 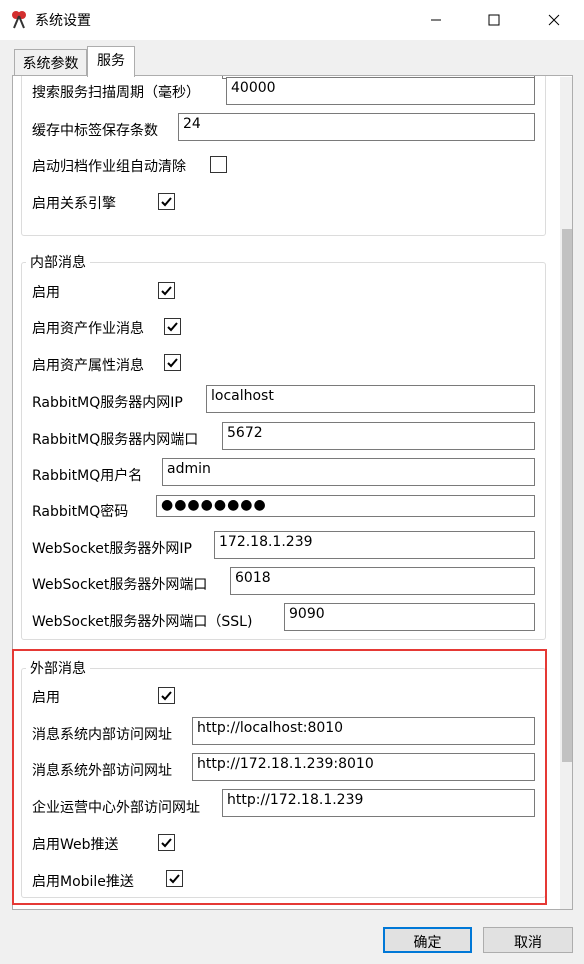 I want to click on app-icon, so click(x=19, y=20).